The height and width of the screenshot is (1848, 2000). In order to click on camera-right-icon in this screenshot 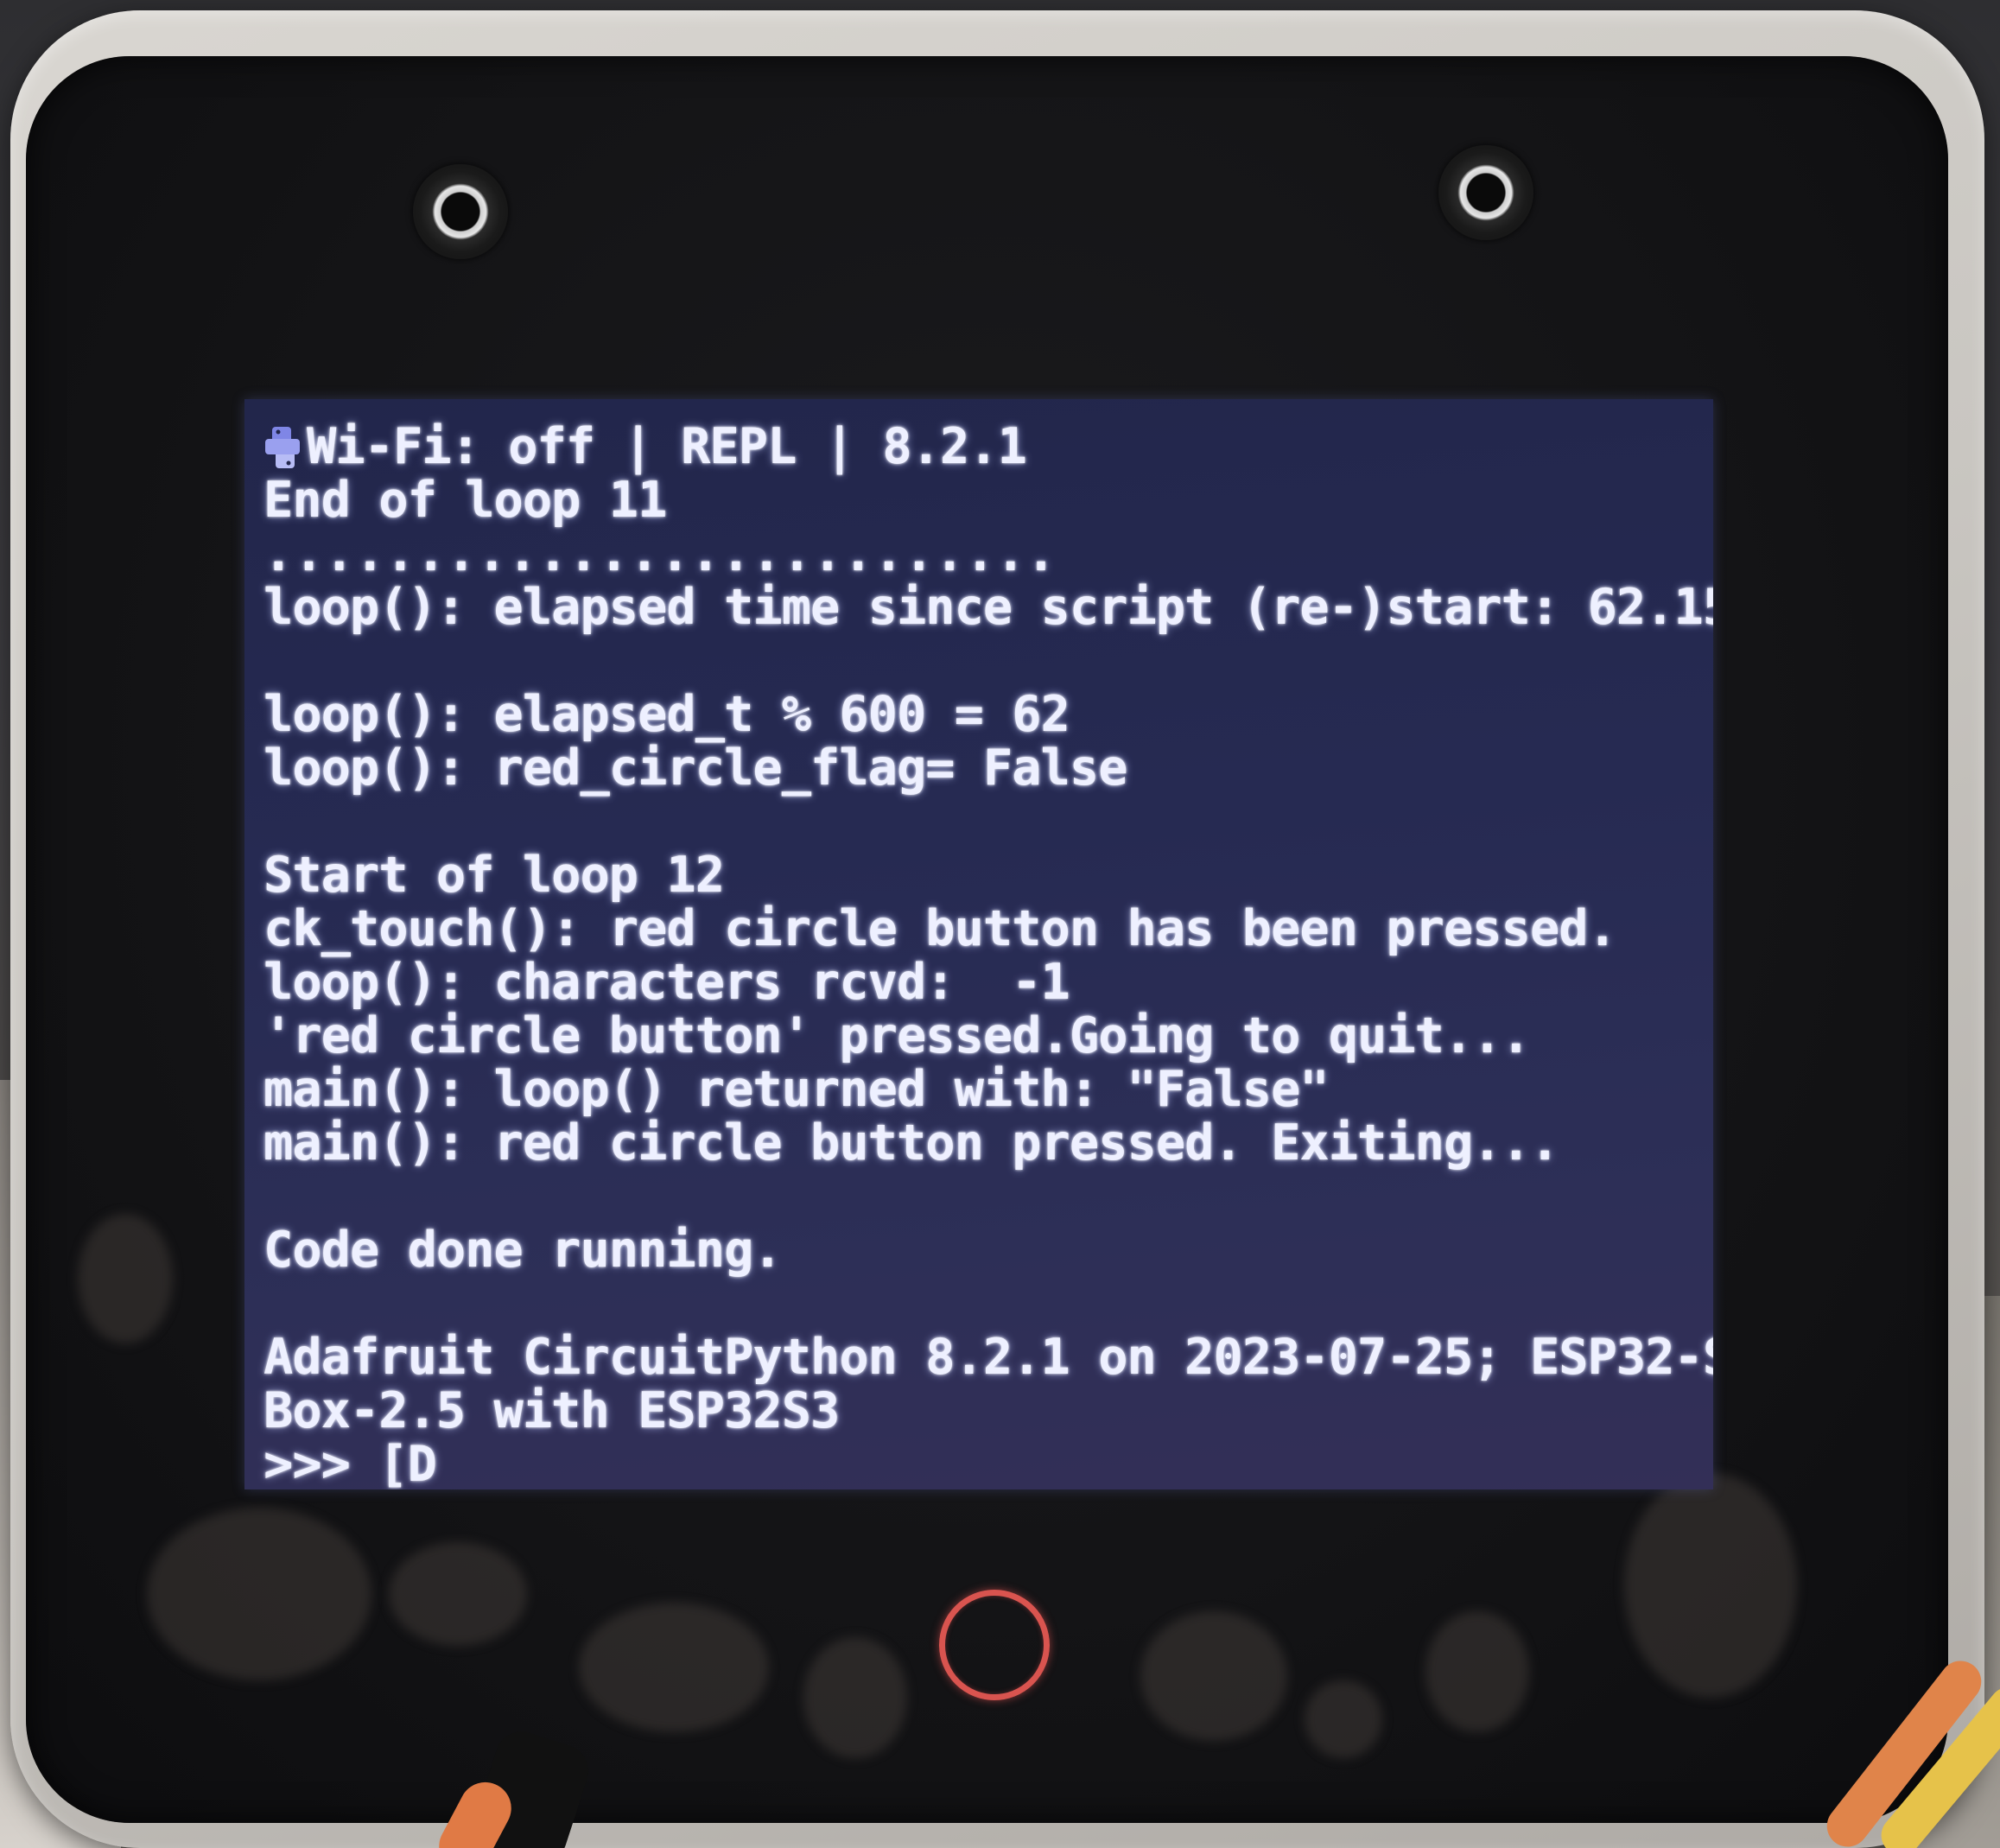, I will do `click(1485, 192)`.